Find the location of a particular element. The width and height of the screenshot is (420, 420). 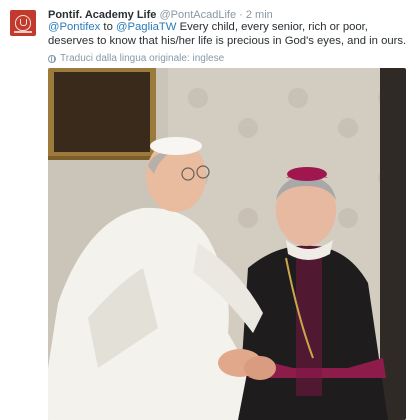

translate-link: Traduci dalla lingua originale: inglese is located at coordinates (136, 58).